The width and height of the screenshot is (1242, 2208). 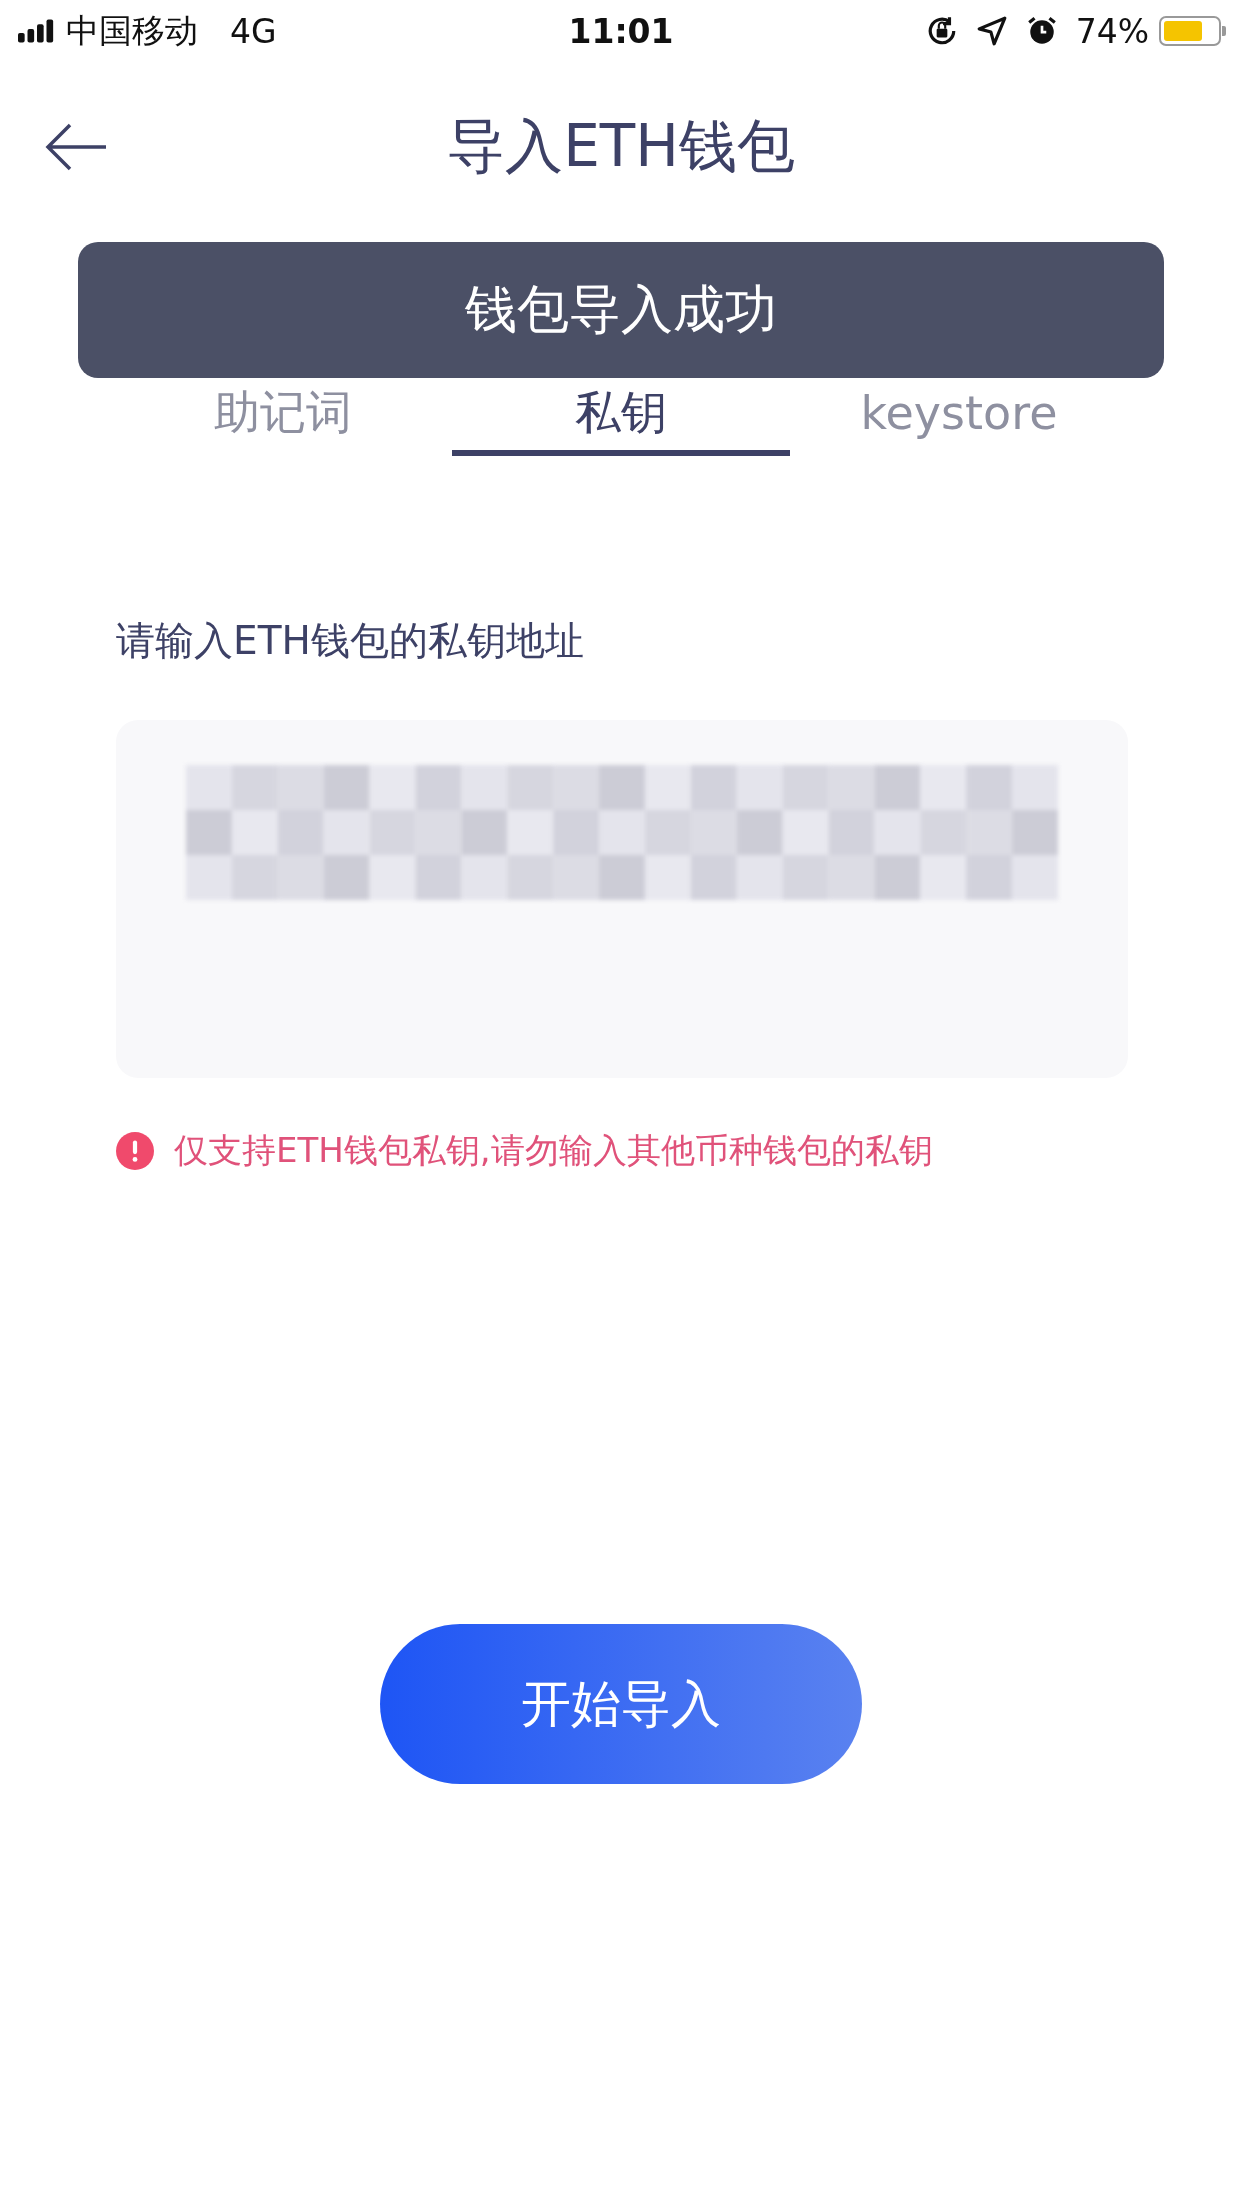 What do you see at coordinates (959, 418) in the screenshot?
I see `tab: keystore` at bounding box center [959, 418].